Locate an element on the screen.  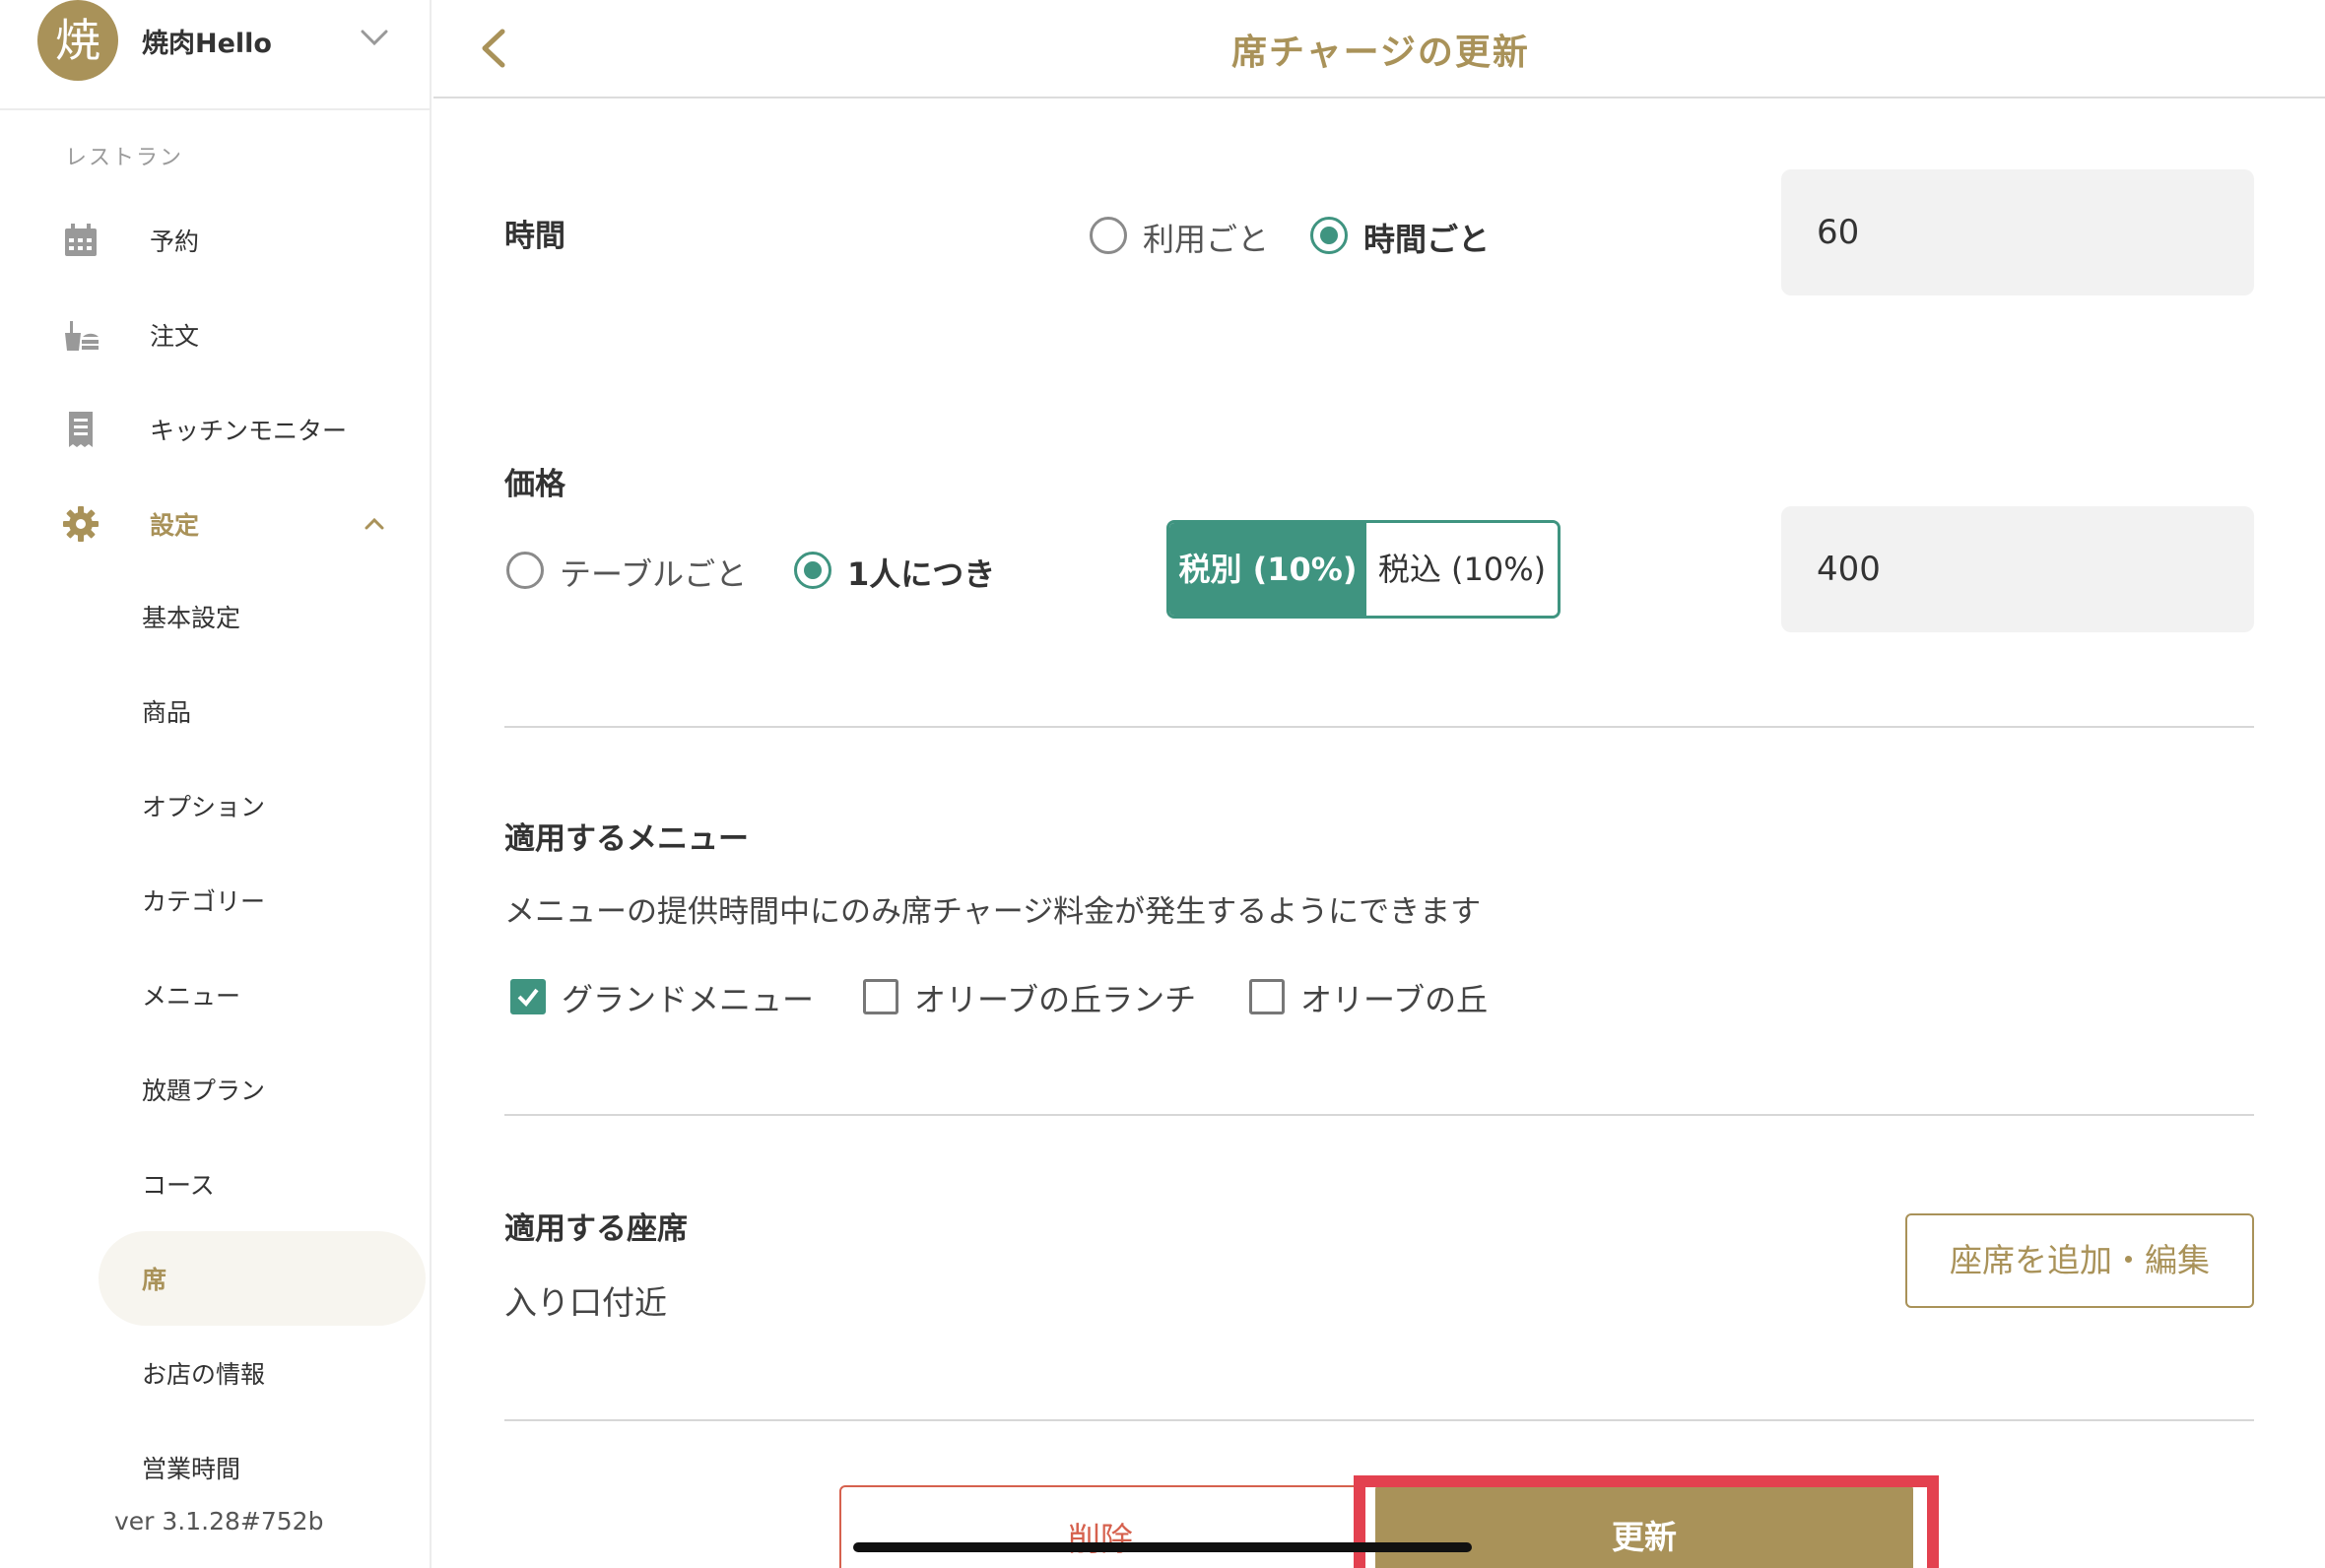
sidebar-item-settings: 設定 is located at coordinates (216, 522).